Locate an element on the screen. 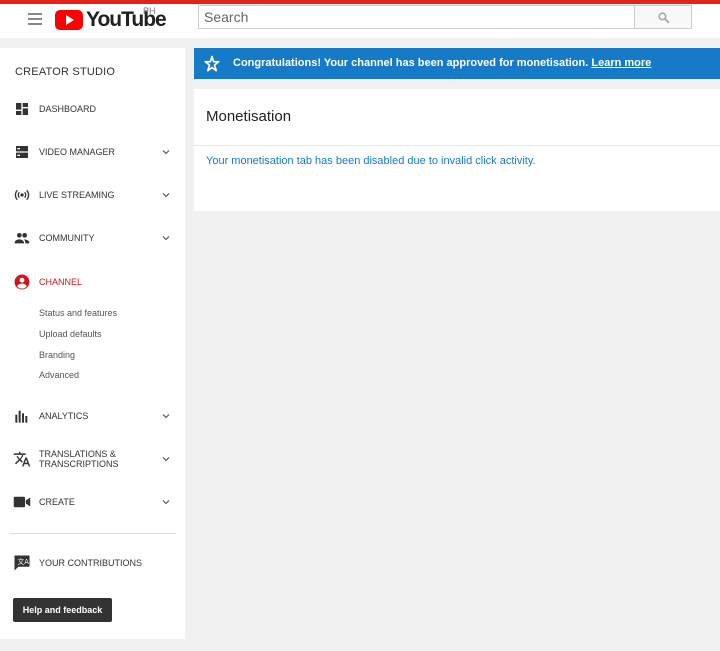 Image resolution: width=720 pixels, height=651 pixels. search-button is located at coordinates (663, 17).